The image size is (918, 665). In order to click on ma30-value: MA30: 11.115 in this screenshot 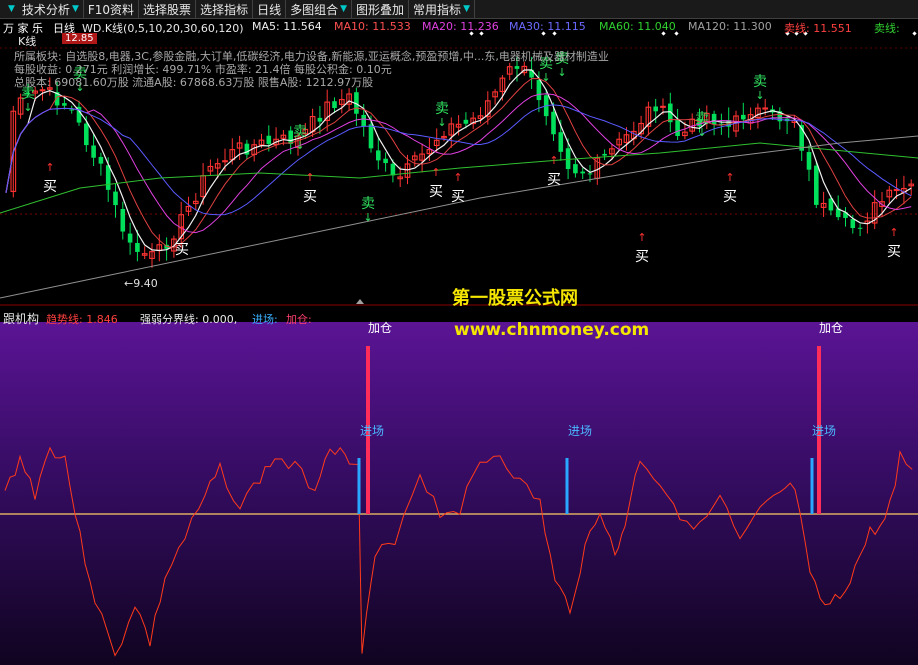, I will do `click(547, 26)`.